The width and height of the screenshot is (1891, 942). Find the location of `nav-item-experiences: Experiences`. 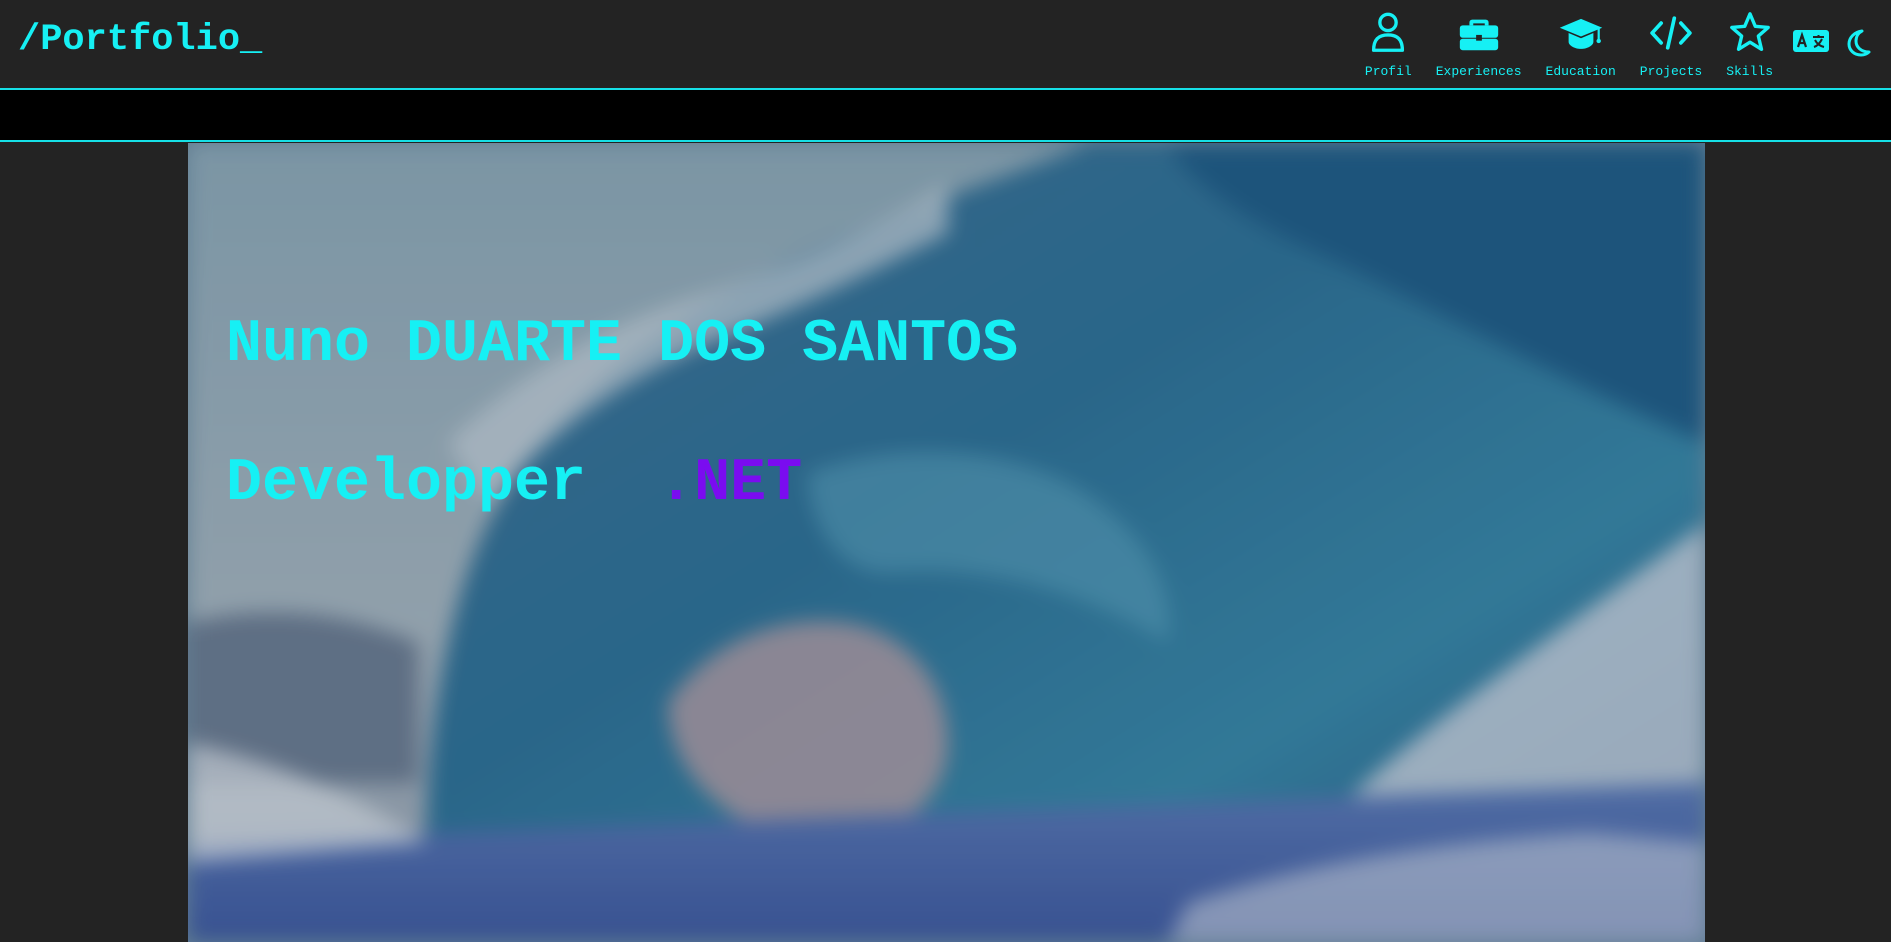

nav-item-experiences: Experiences is located at coordinates (1479, 39).